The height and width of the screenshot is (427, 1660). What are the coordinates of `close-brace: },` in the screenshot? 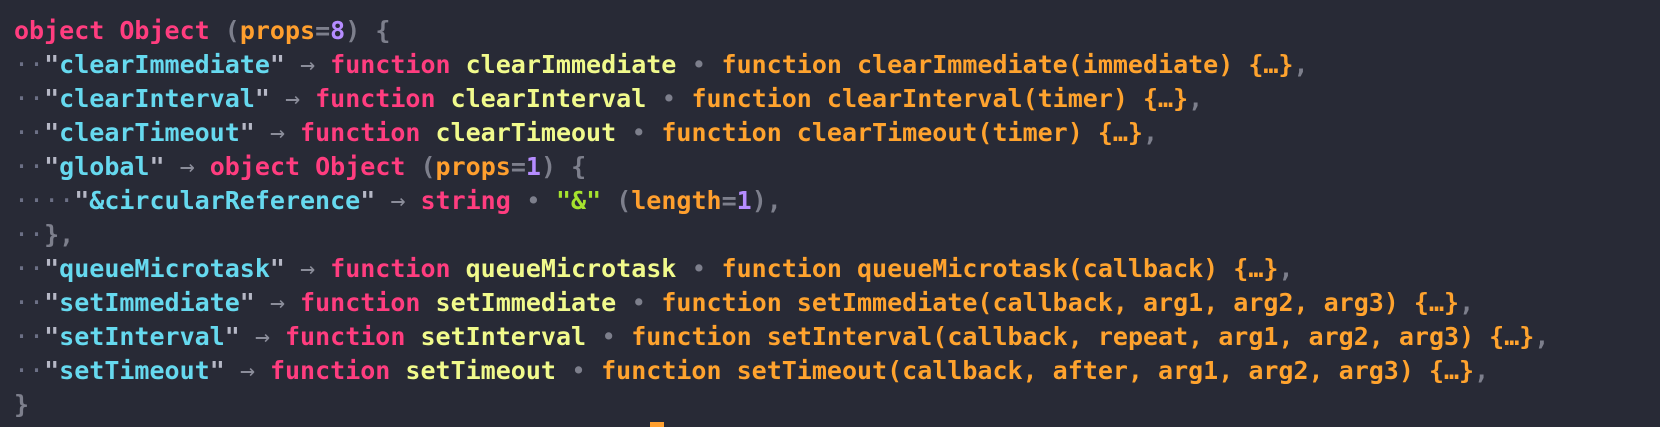 It's located at (59, 234).